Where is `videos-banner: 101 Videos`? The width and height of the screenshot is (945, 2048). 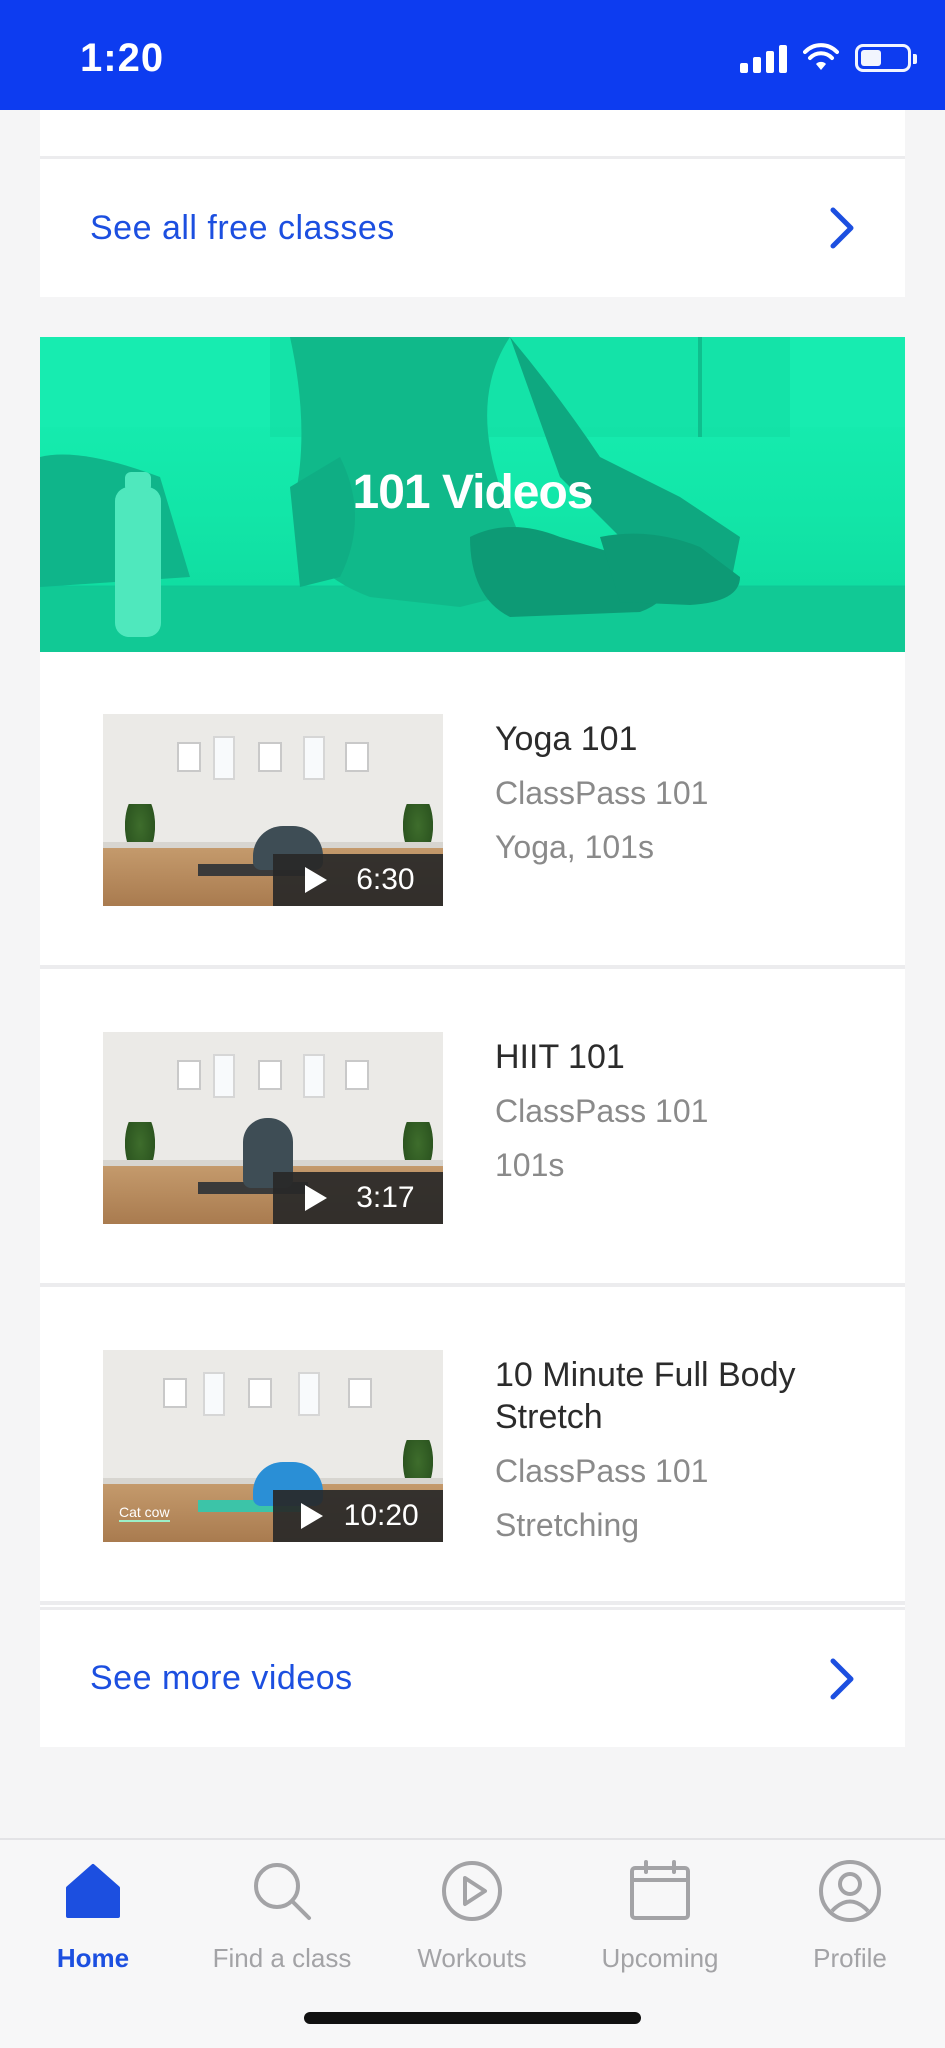
videos-banner: 101 Videos is located at coordinates (472, 494).